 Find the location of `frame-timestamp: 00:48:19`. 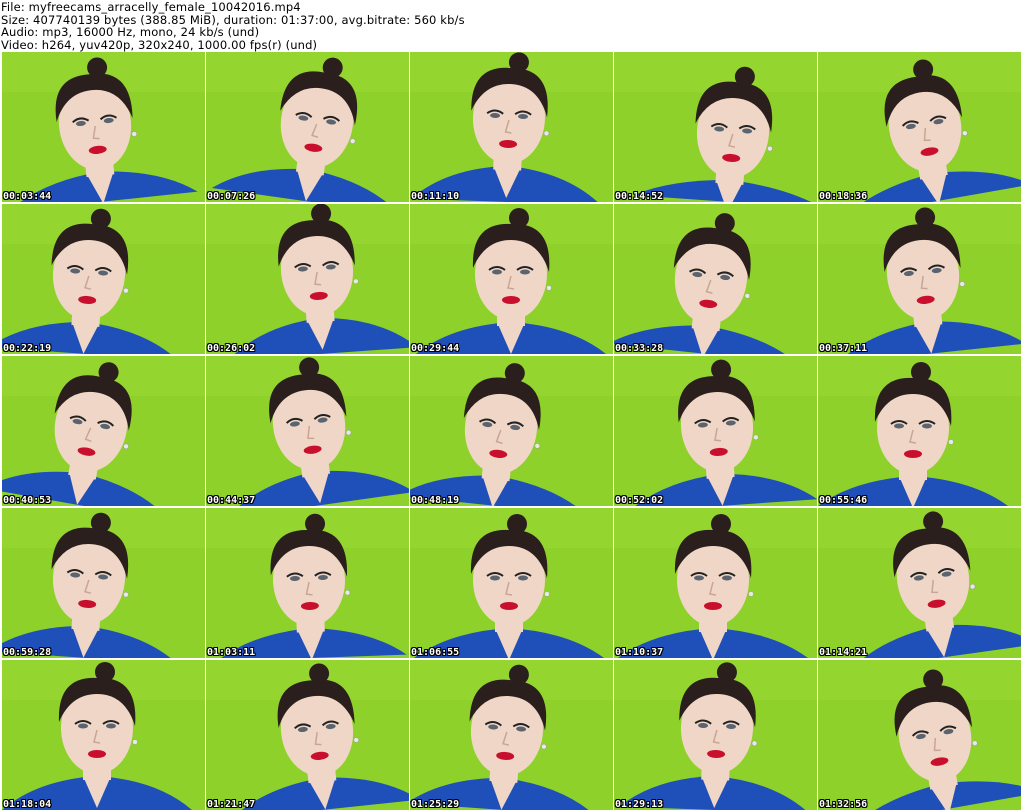

frame-timestamp: 00:48:19 is located at coordinates (435, 500).